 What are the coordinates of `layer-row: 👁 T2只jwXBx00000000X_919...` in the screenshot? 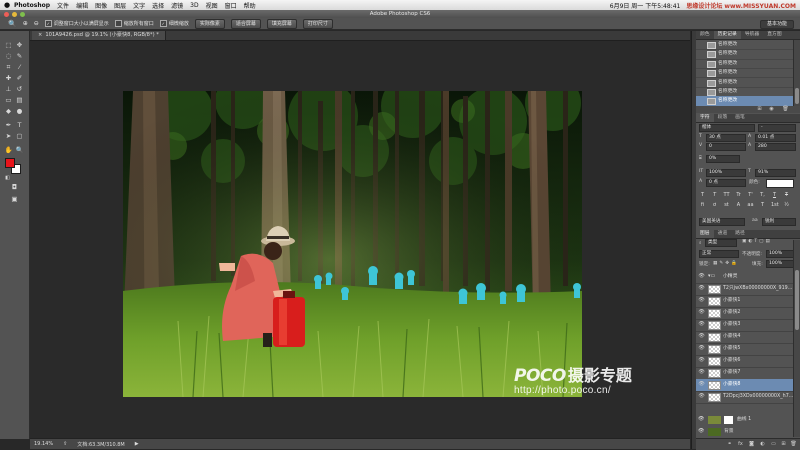 It's located at (744, 289).